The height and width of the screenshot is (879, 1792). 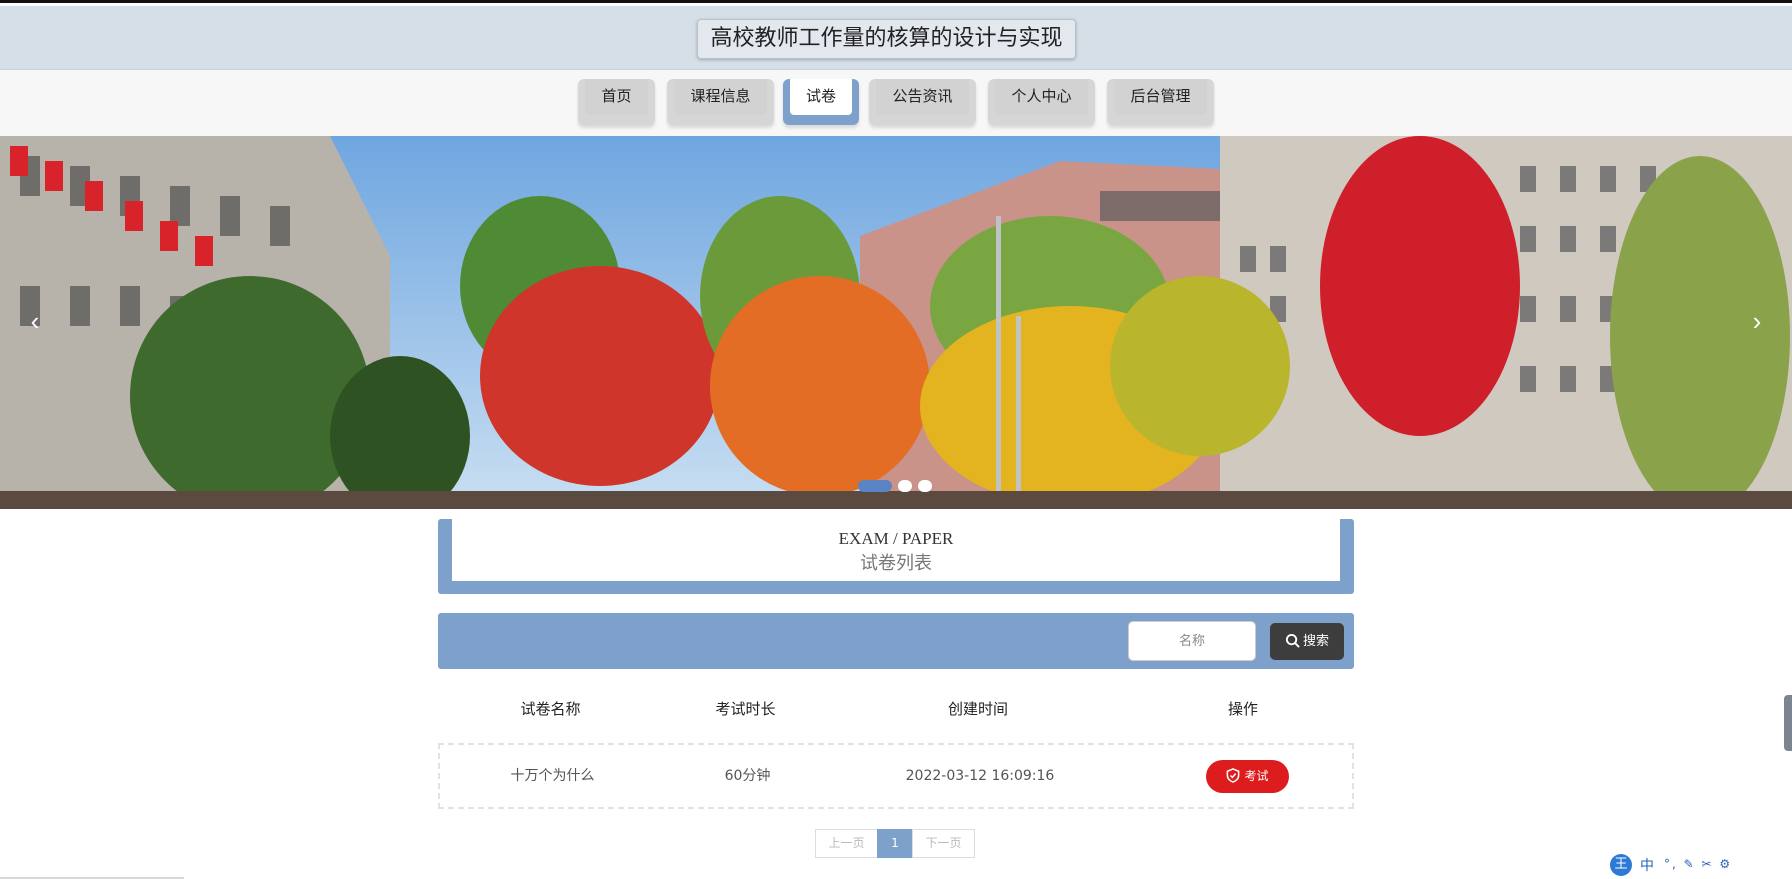 I want to click on search-icon, so click(x=1292, y=640).